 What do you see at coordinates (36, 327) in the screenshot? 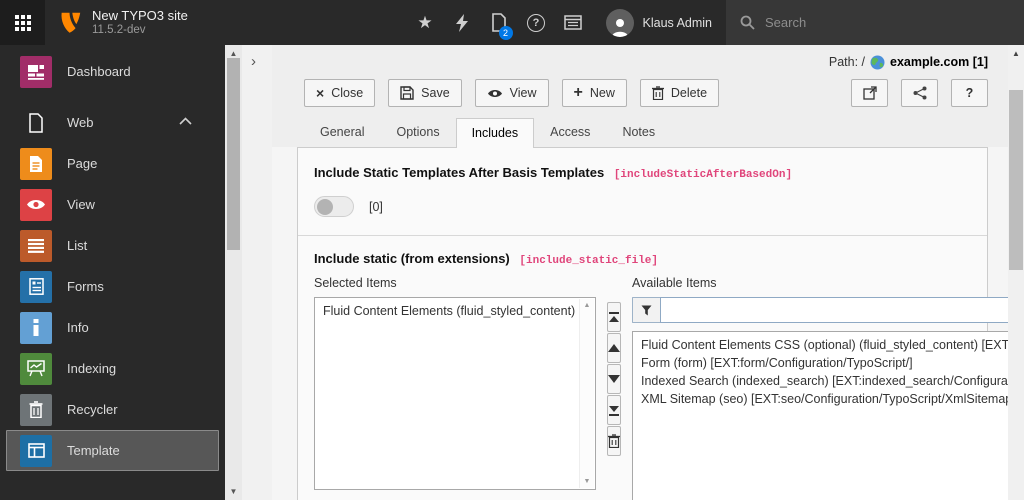
I see `info-icon` at bounding box center [36, 327].